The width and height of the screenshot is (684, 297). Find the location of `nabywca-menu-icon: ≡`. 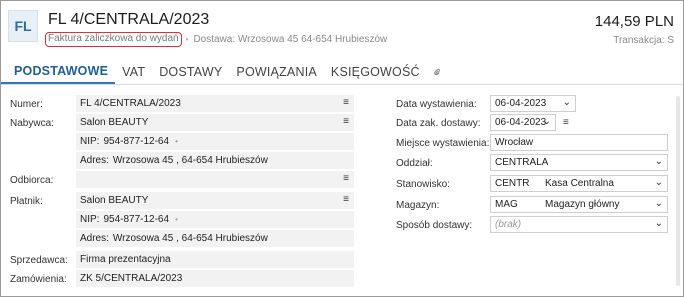

nabywca-menu-icon: ≡ is located at coordinates (346, 121).